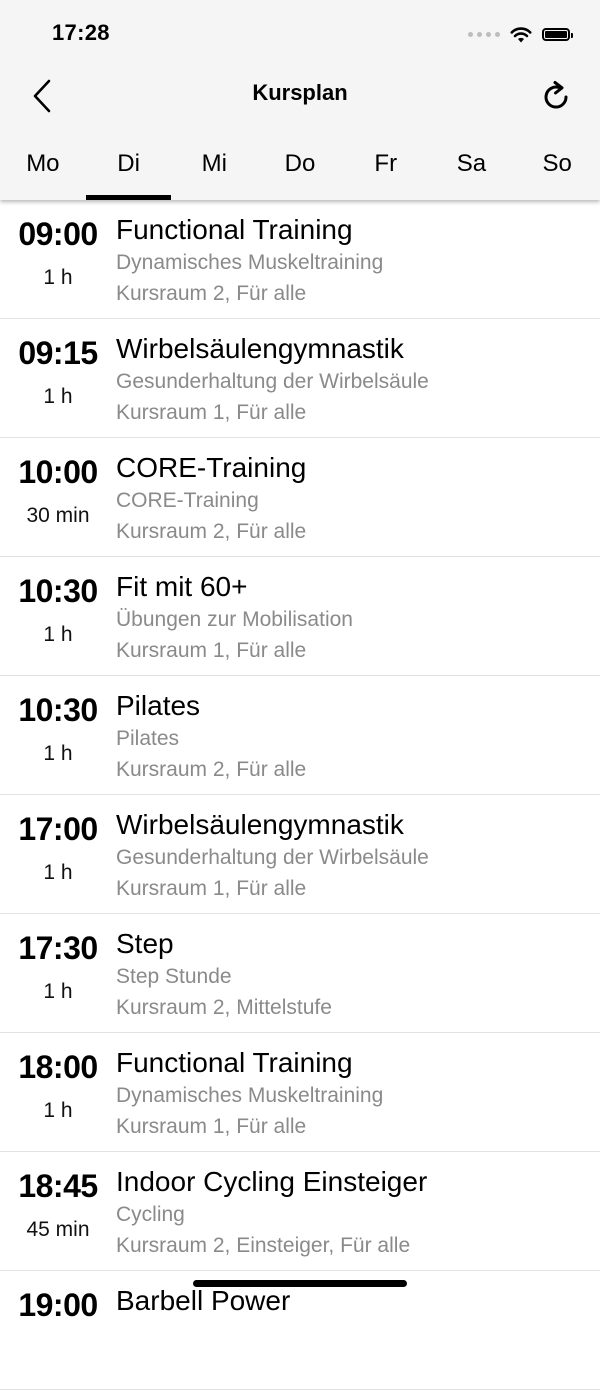 This screenshot has height=1390, width=600. I want to click on course-name: Indoor Cycling Einsteiger, so click(272, 1181).